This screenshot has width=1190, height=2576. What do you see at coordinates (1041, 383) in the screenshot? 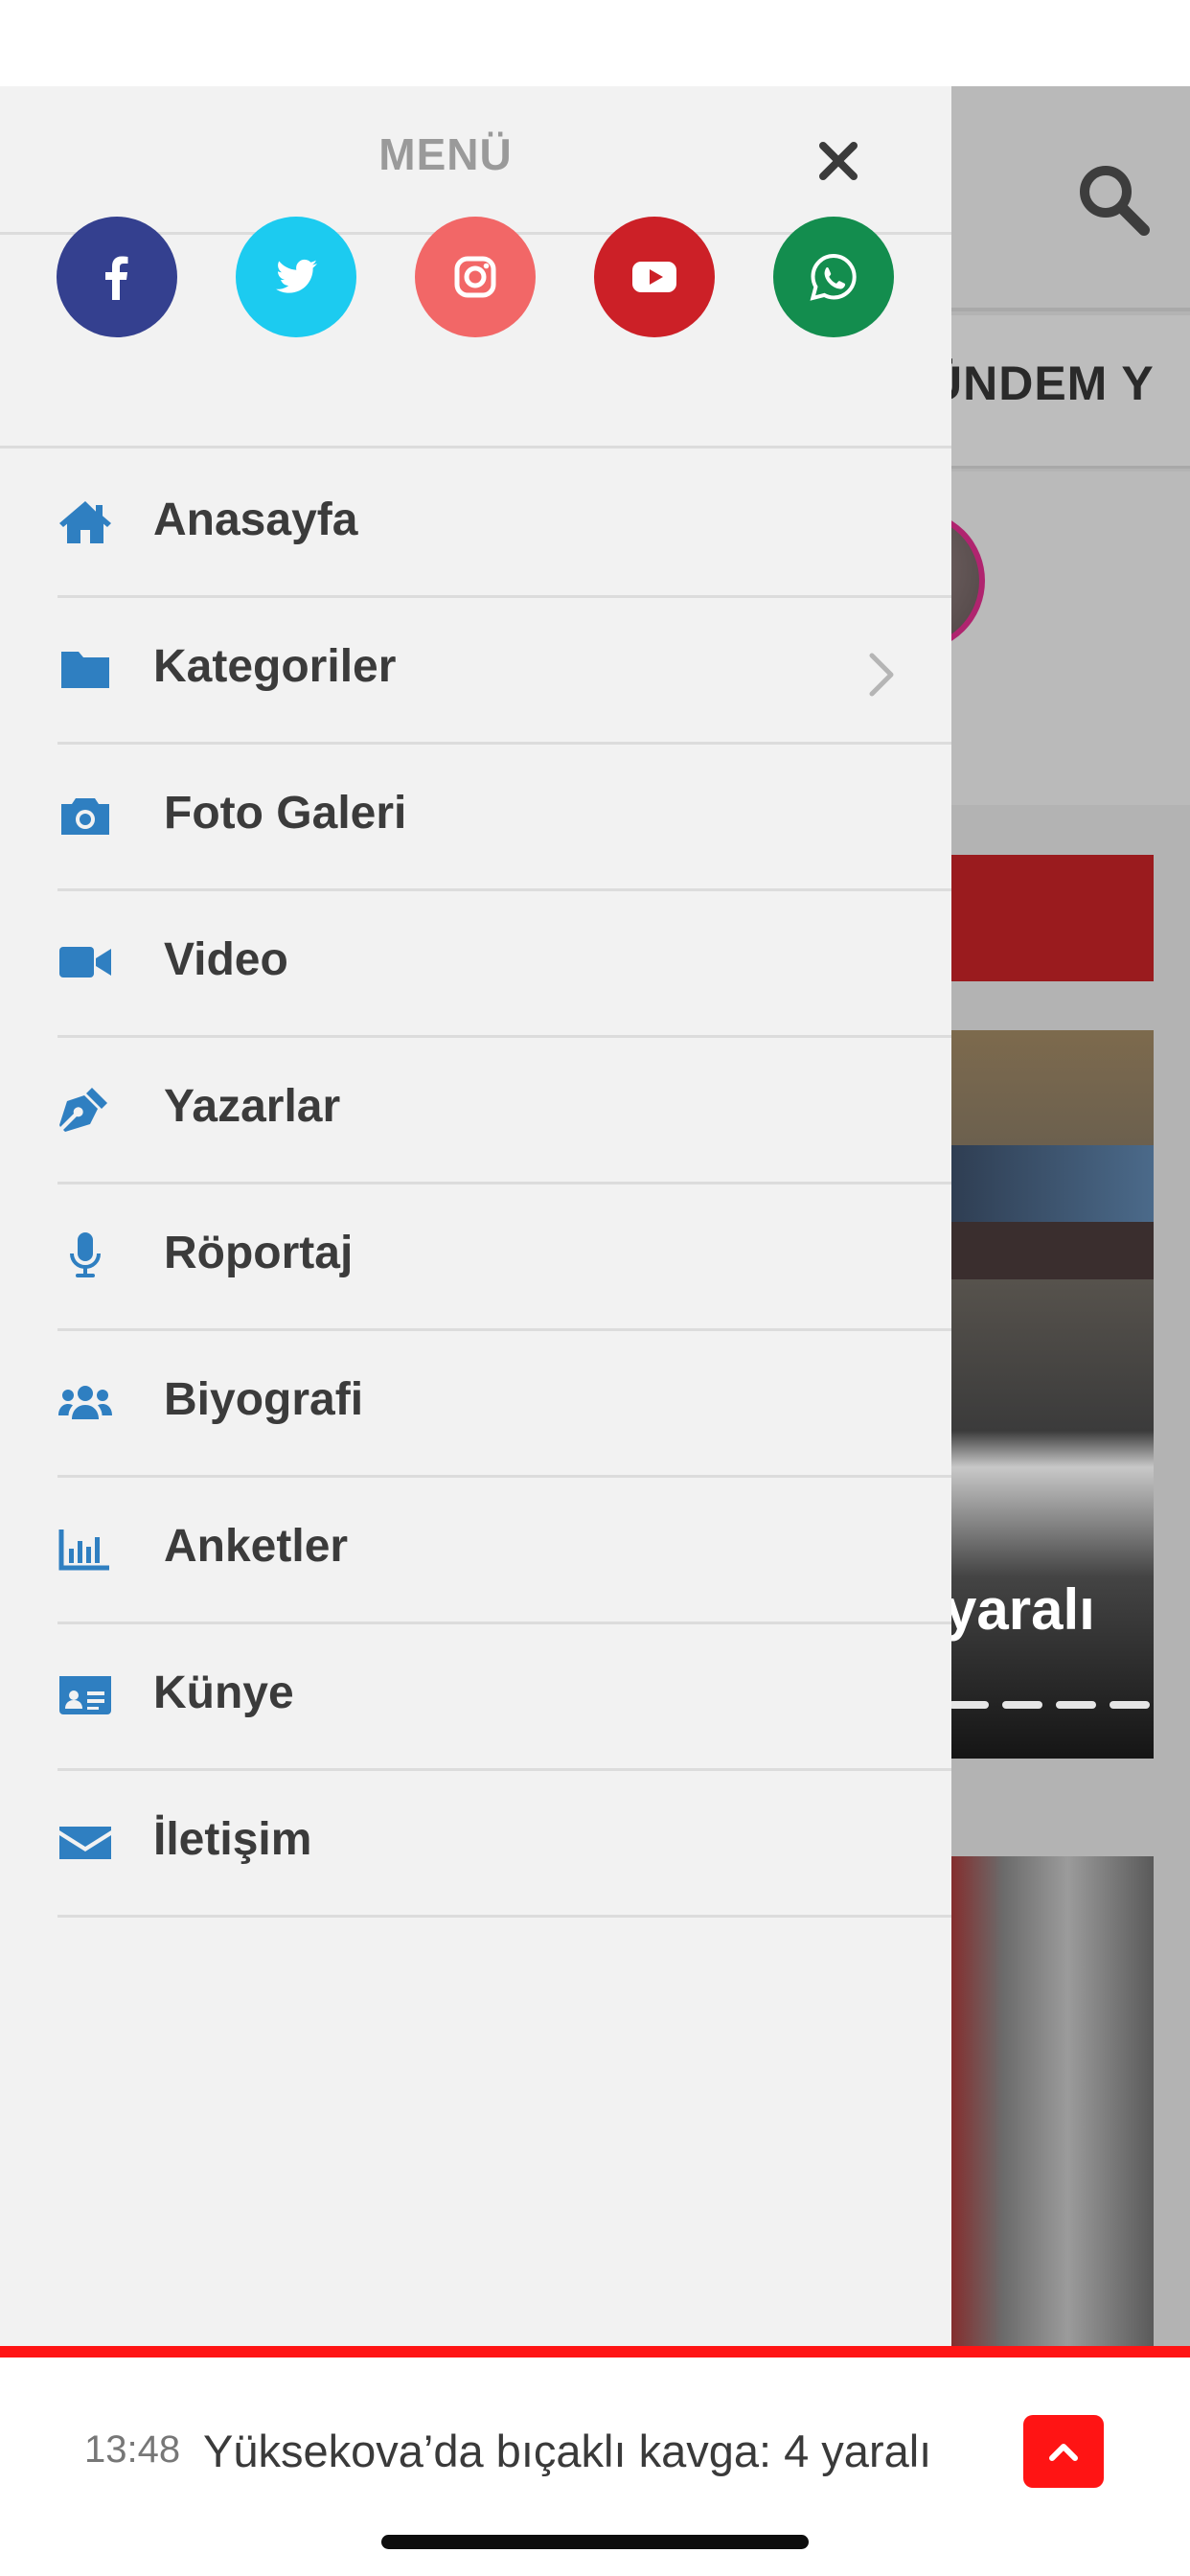
I see `nav-item-gundem: ÜNDEM Y` at bounding box center [1041, 383].